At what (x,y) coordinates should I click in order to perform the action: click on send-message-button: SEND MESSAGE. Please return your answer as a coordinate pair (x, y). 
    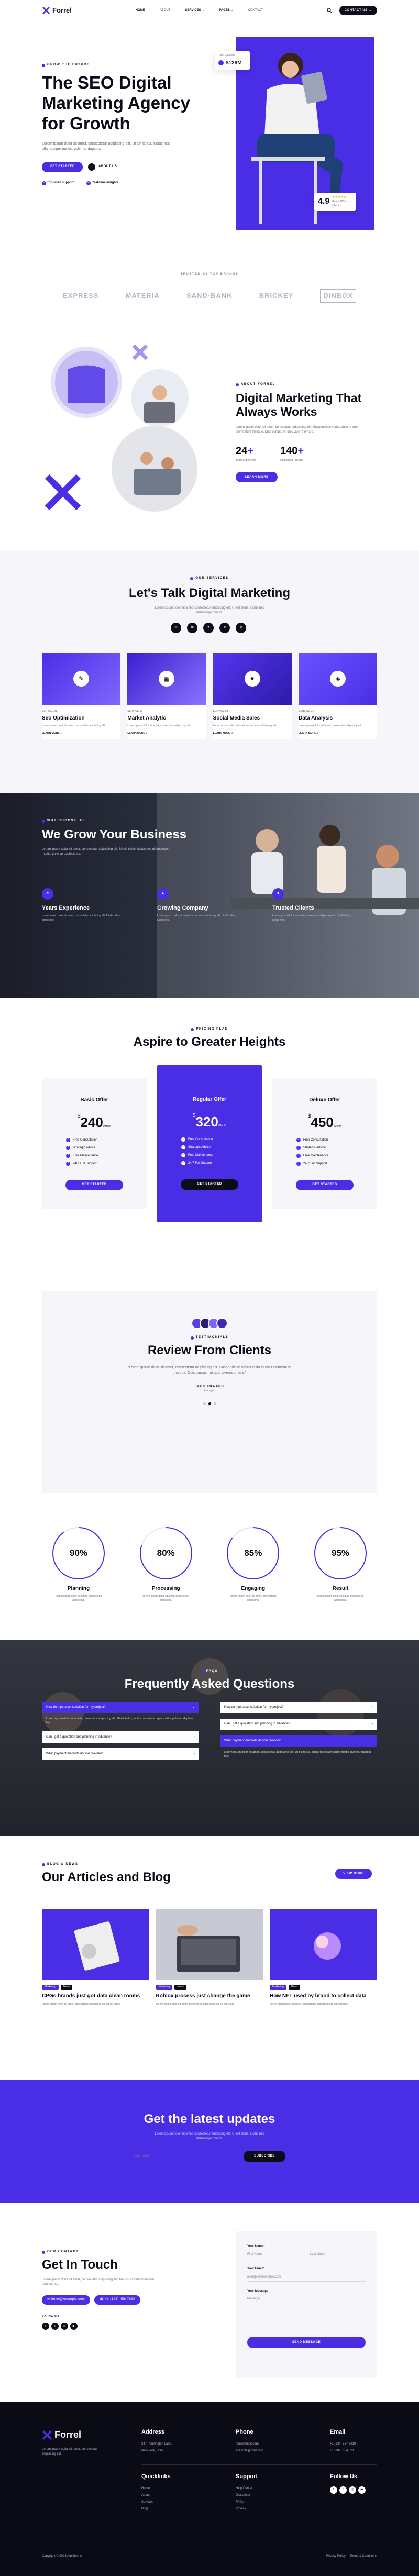
    Looking at the image, I should click on (306, 2342).